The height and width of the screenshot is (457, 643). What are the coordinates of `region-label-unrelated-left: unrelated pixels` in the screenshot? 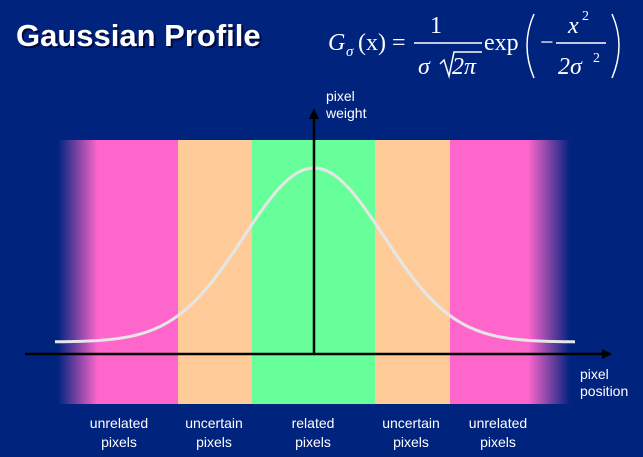 It's located at (119, 433).